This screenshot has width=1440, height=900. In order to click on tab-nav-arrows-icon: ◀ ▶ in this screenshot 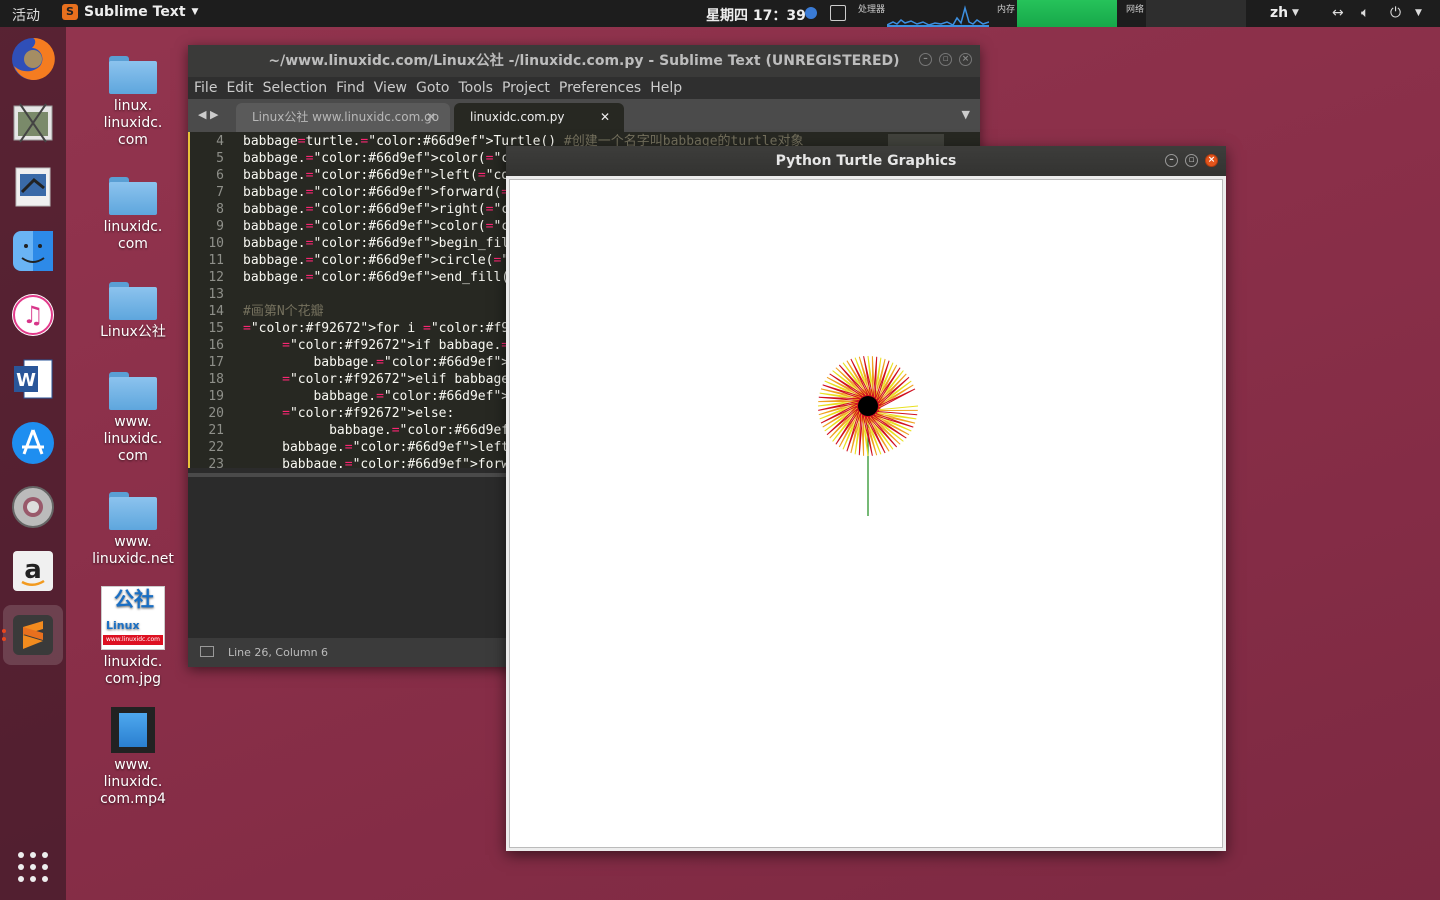, I will do `click(208, 114)`.